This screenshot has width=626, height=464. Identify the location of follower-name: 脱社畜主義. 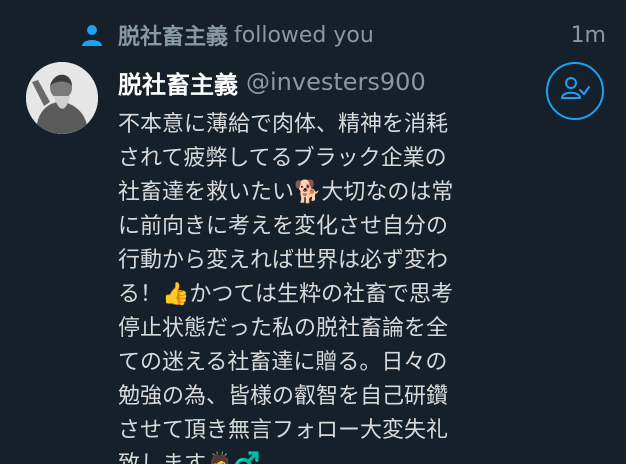
(173, 35).